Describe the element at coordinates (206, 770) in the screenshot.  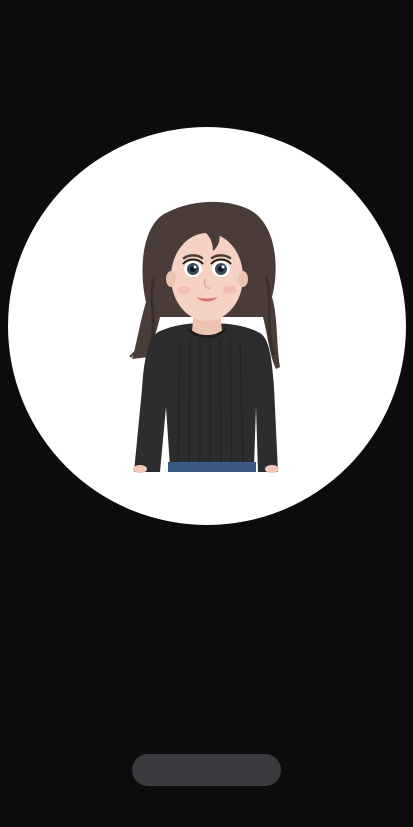
I see `next-button` at that location.